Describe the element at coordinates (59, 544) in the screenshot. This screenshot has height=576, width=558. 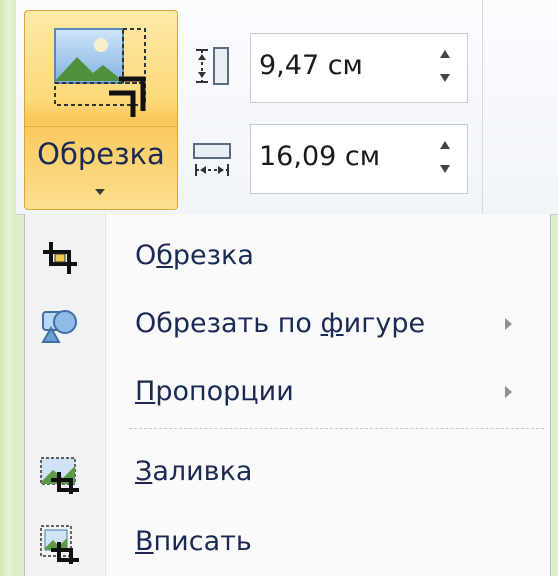
I see `fit-icon` at that location.